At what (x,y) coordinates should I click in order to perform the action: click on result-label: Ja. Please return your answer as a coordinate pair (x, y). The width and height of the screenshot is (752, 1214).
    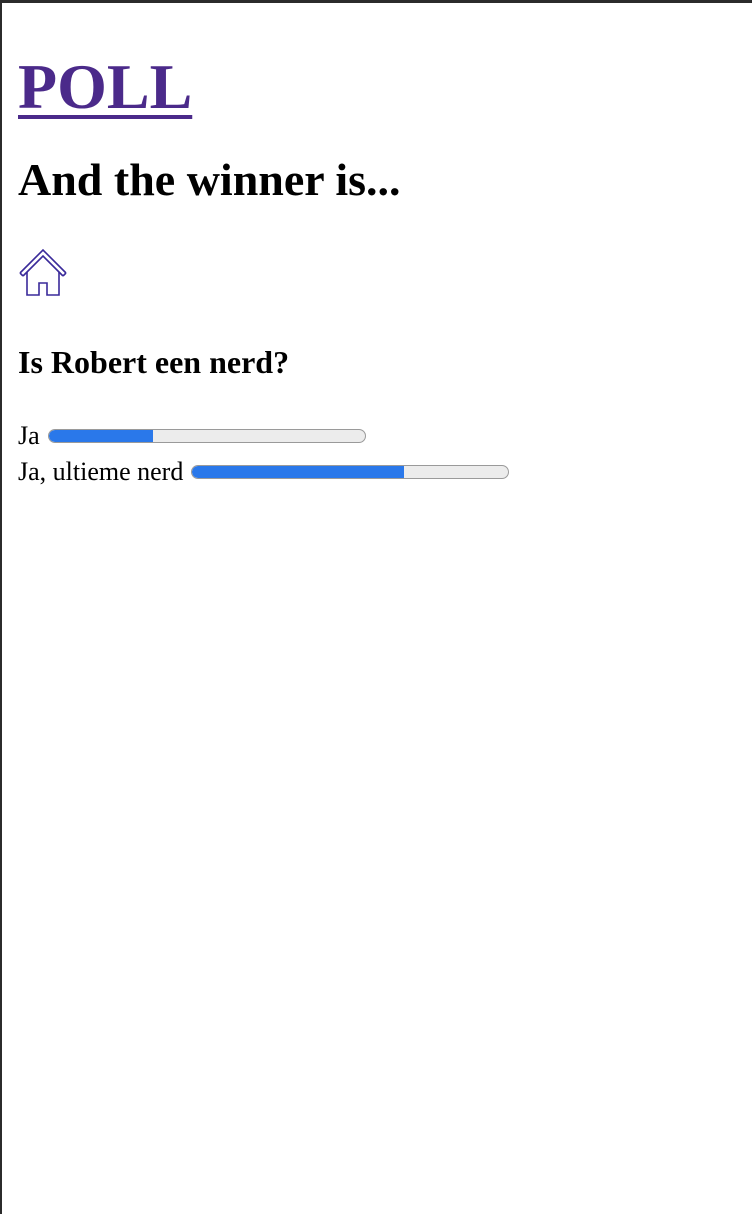
    Looking at the image, I should click on (29, 435).